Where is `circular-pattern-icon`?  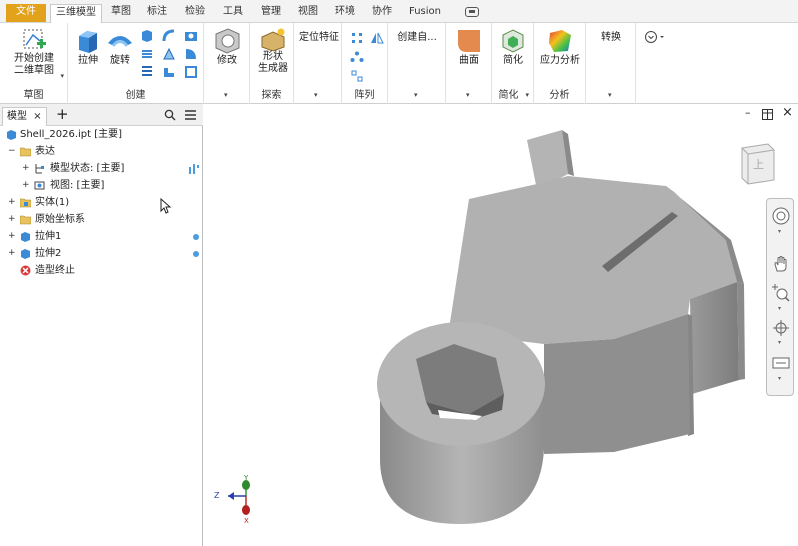
circular-pattern-icon is located at coordinates (357, 58).